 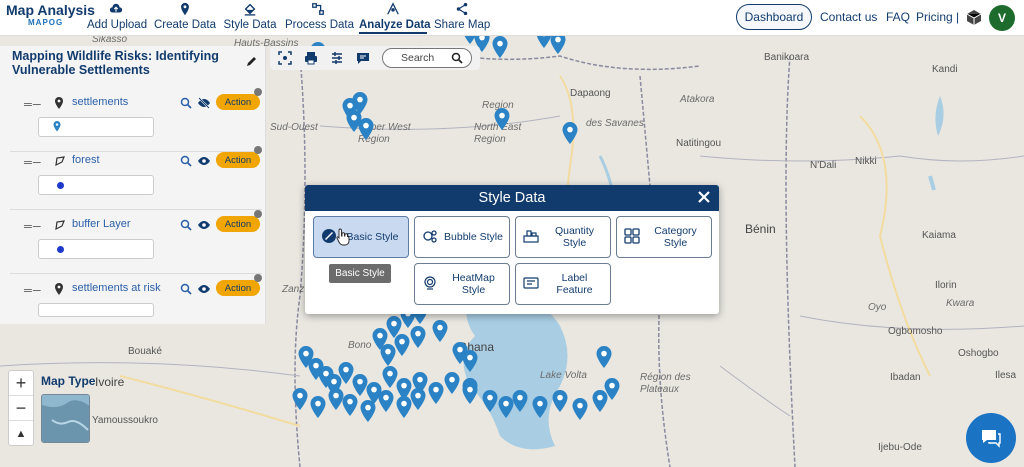 What do you see at coordinates (848, 17) in the screenshot?
I see `contact-us-link: Contact us` at bounding box center [848, 17].